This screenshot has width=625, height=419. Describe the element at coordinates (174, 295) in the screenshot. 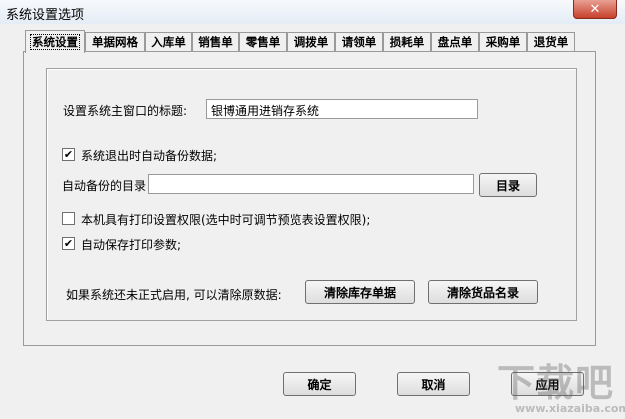

I see `clear-data-prompt: 如果系统还未正式启用, 可以清除原数据:` at that location.